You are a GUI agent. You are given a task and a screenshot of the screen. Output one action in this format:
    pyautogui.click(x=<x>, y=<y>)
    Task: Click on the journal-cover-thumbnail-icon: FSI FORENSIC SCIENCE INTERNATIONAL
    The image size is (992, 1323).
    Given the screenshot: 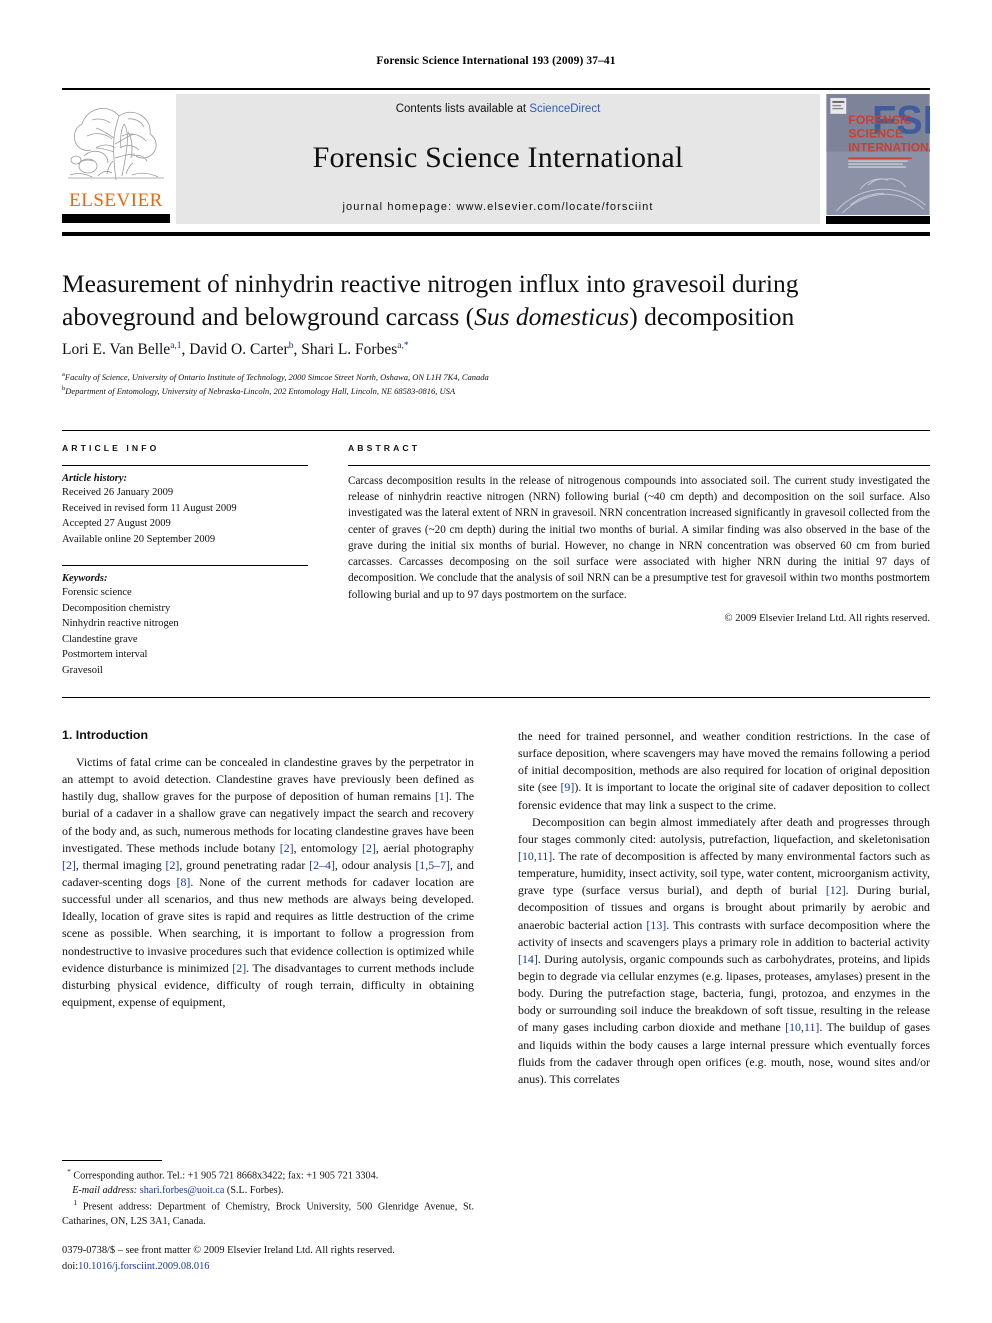 What is the action you would take?
    pyautogui.click(x=878, y=155)
    